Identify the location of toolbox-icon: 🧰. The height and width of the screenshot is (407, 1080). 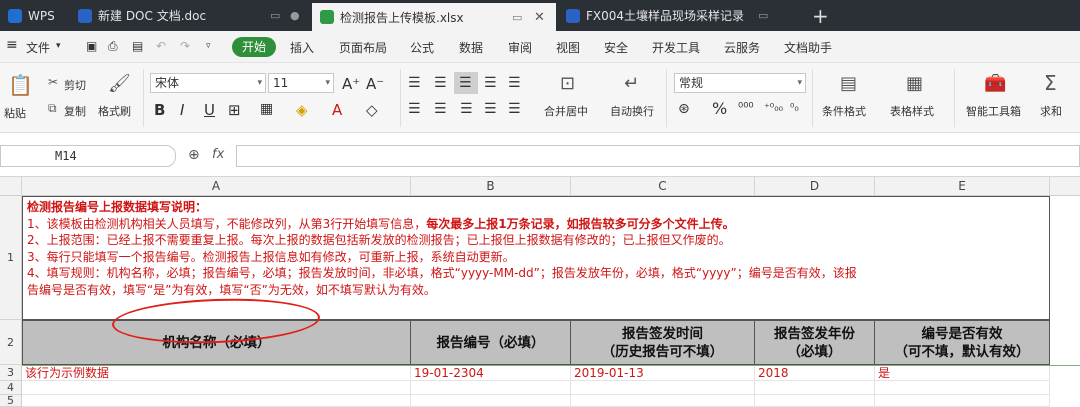
(995, 83).